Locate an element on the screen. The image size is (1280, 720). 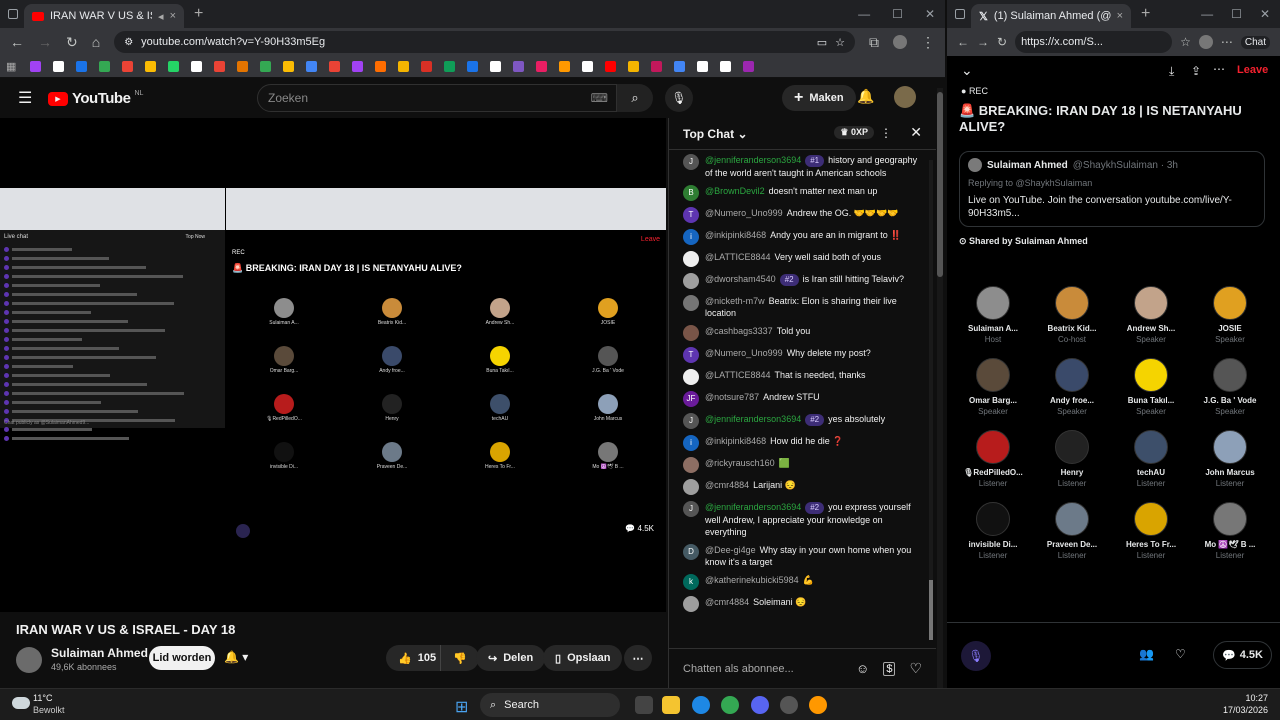
close-window-icon: ✕ is located at coordinates (930, 14).